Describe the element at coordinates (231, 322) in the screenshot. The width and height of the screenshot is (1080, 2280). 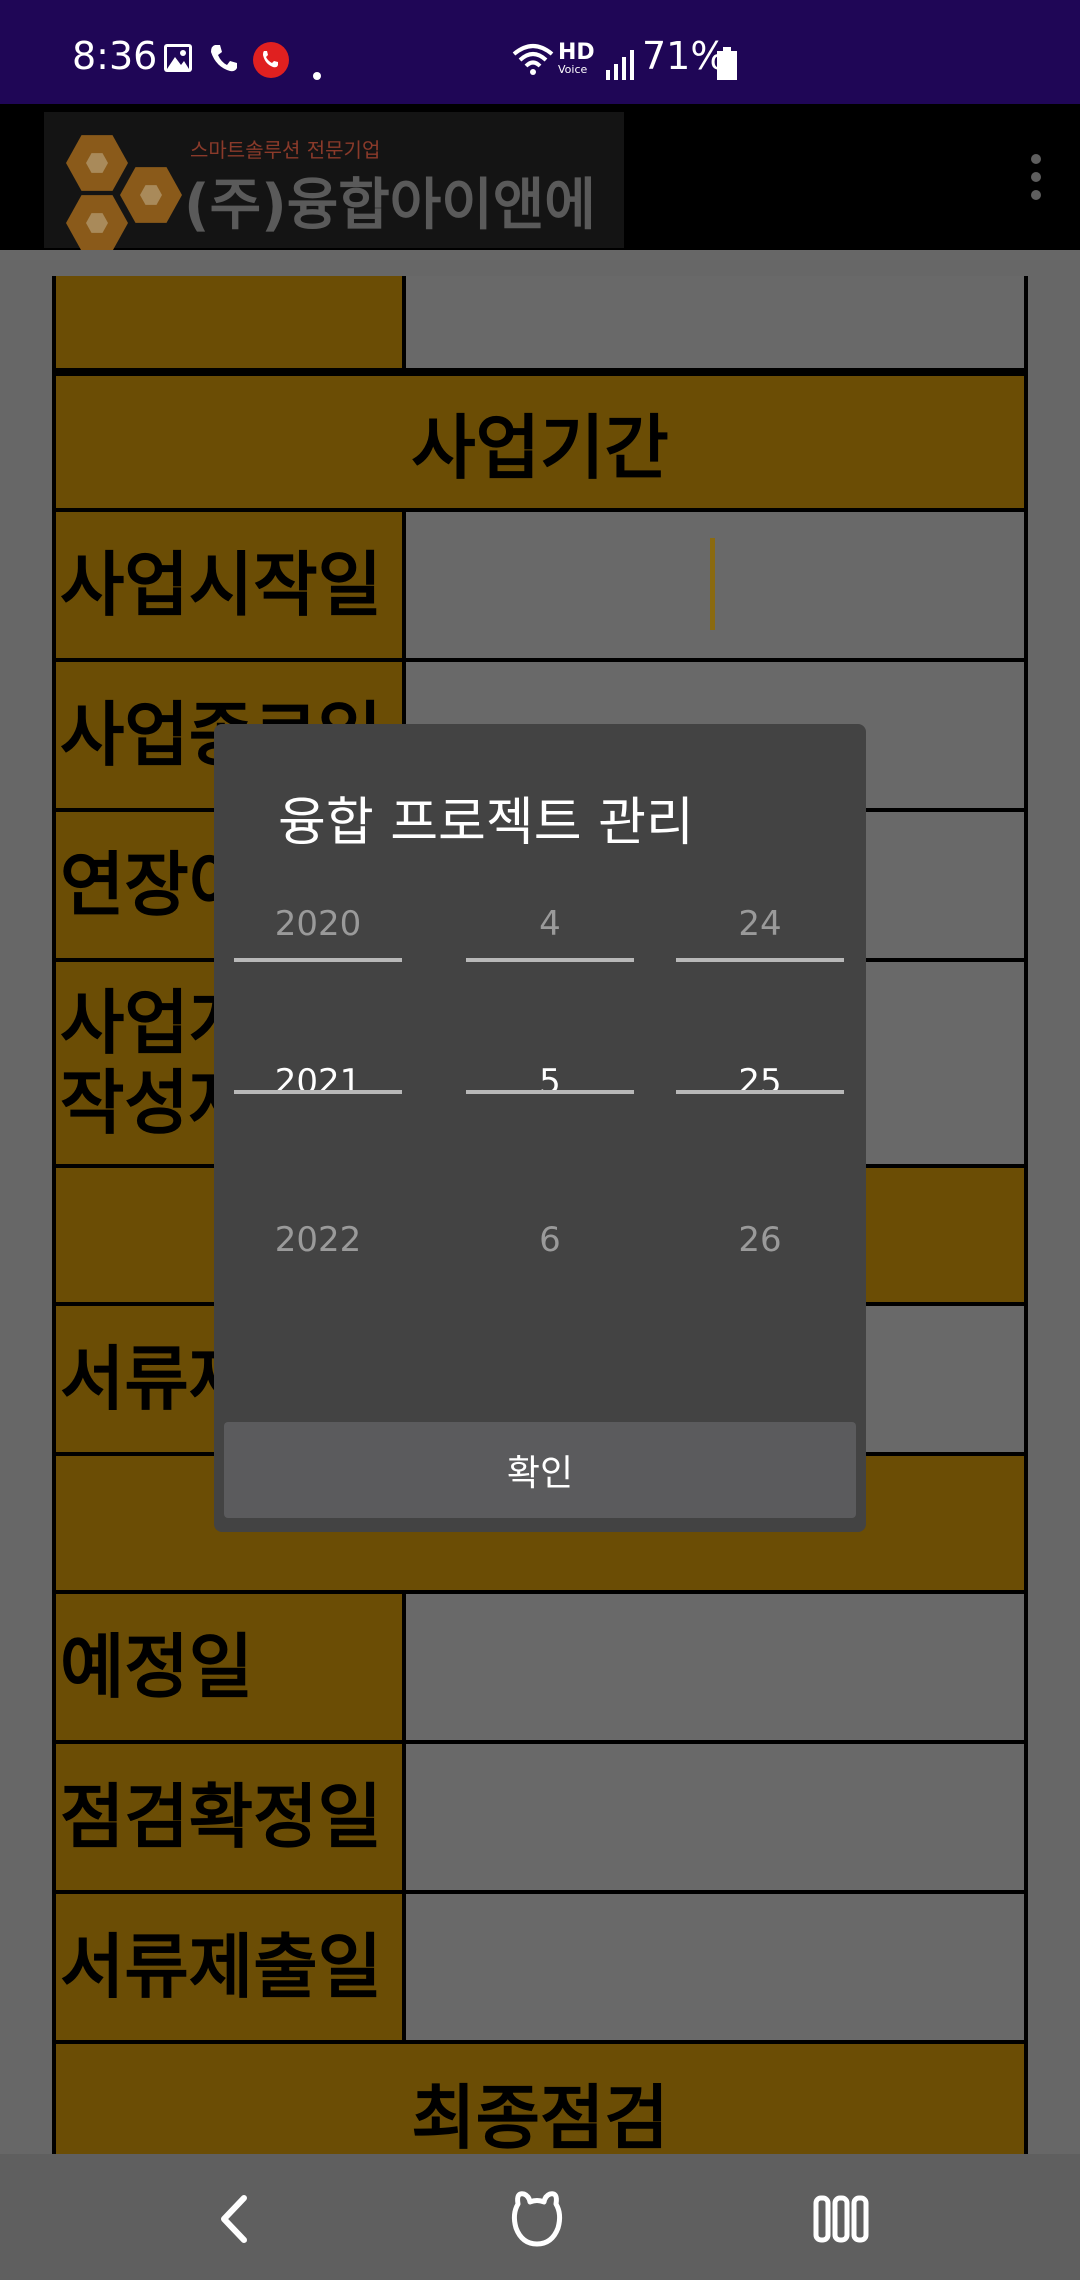
I see `form-label` at that location.